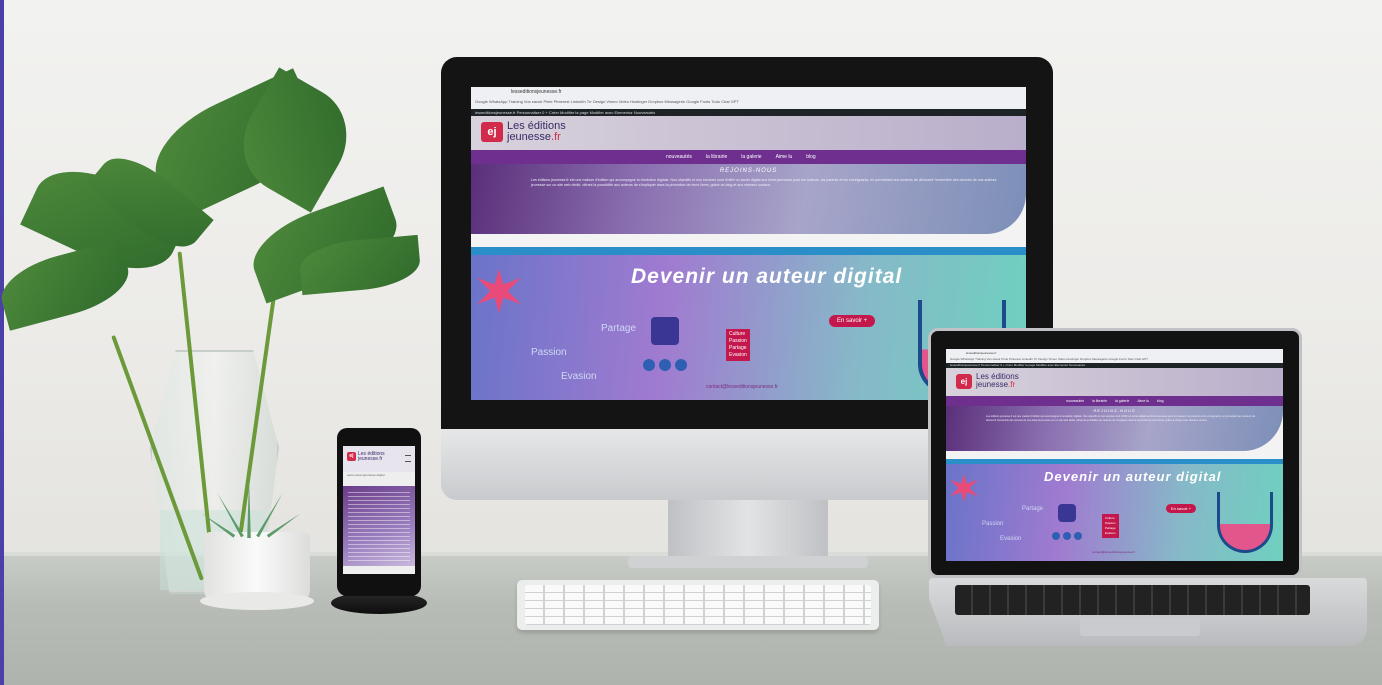  What do you see at coordinates (257, 601) in the screenshot?
I see `pot-saucer` at bounding box center [257, 601].